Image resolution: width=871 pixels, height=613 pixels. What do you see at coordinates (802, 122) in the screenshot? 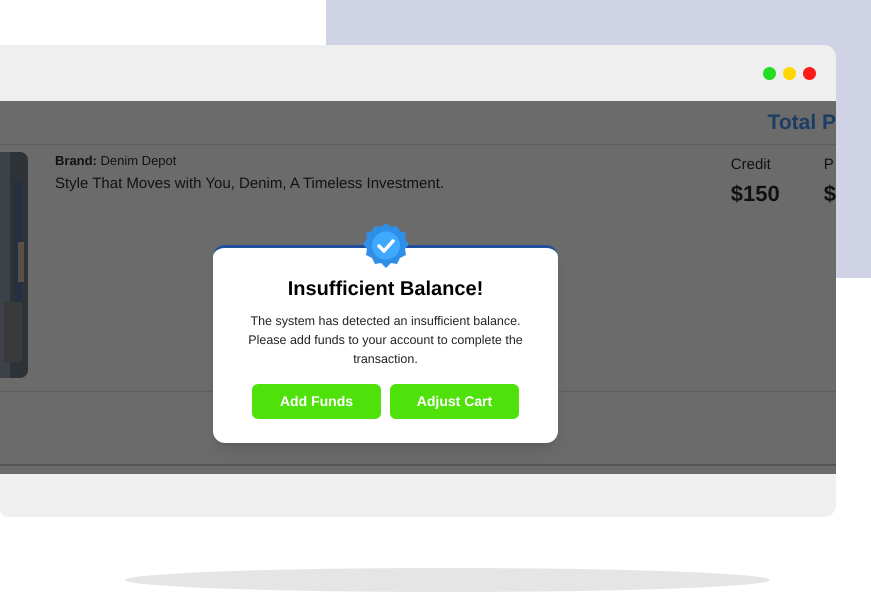
I see `column-heading: Total P` at bounding box center [802, 122].